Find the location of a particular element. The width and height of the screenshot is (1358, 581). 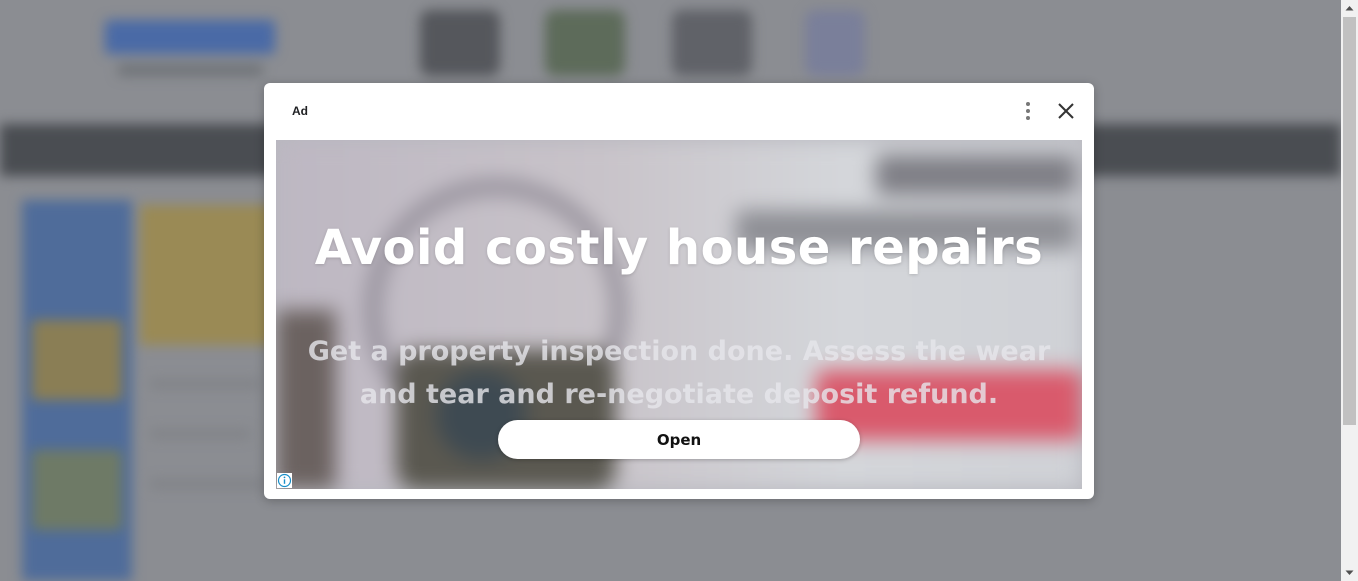

background-banner is located at coordinates (210, 275).